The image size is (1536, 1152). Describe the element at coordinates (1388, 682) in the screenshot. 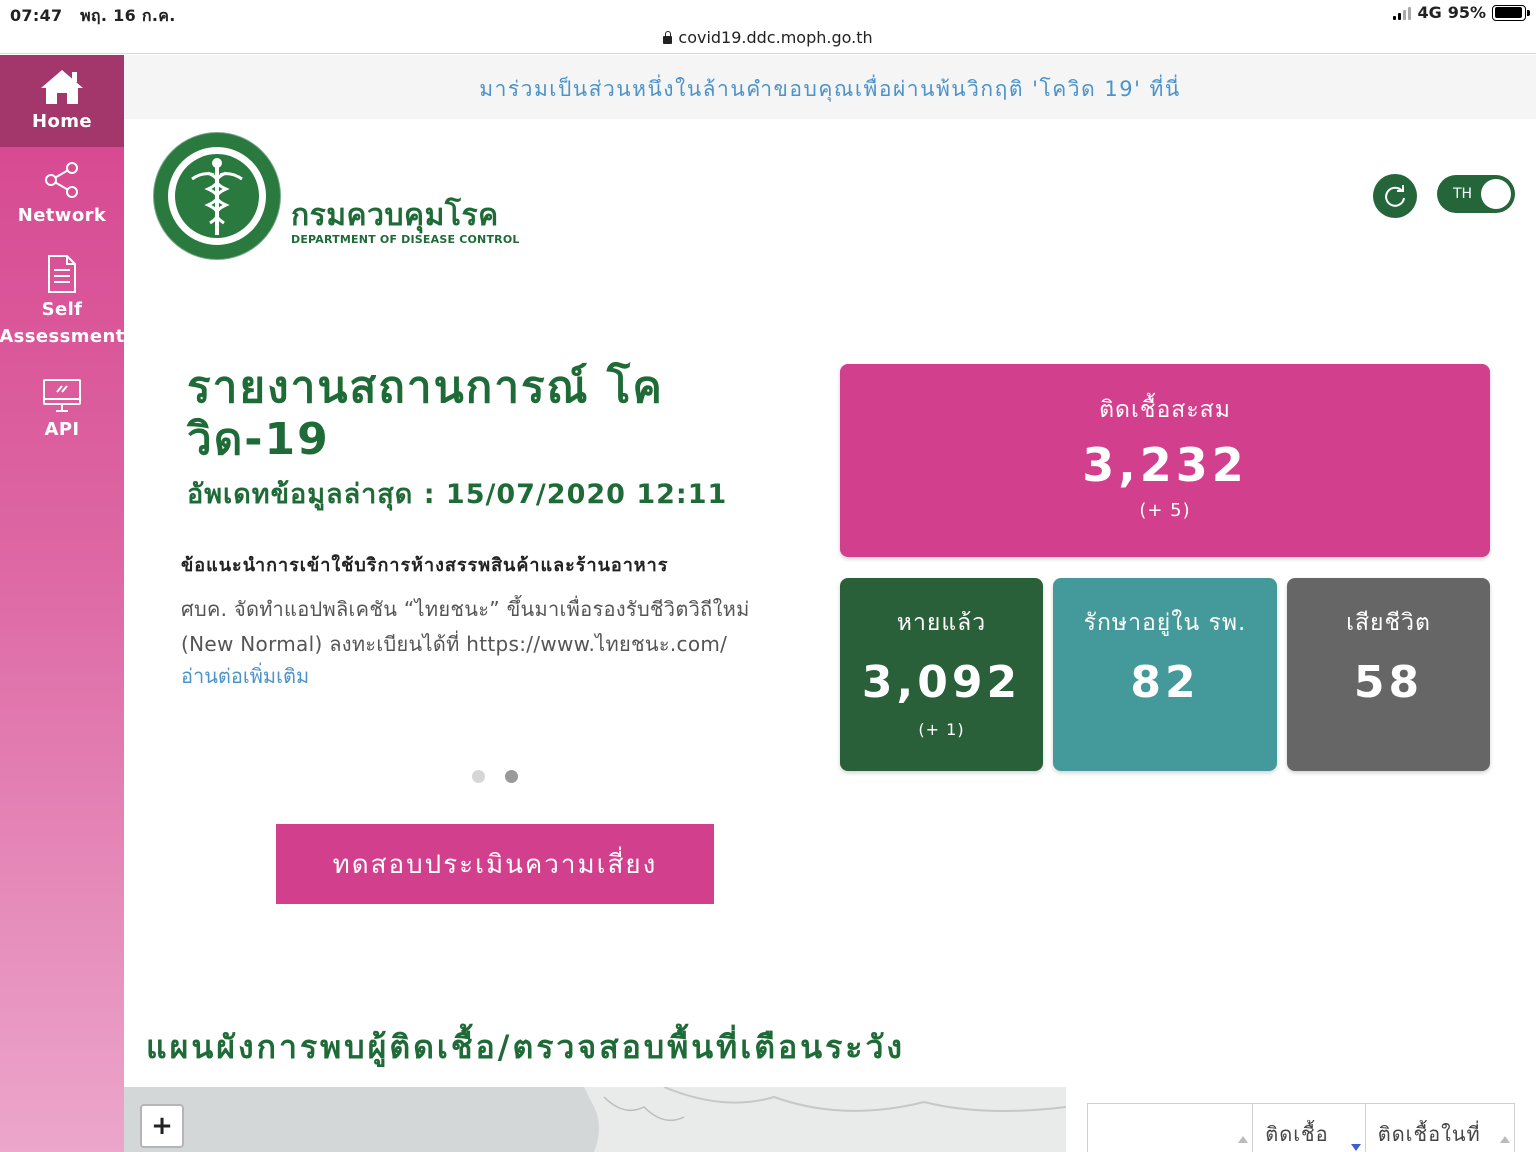

I see `card-value: 58` at that location.